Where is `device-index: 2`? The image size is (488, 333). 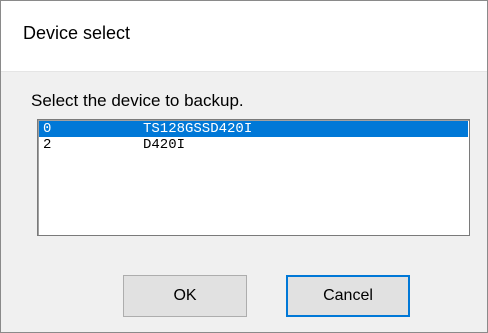
device-index: 2 is located at coordinates (47, 145).